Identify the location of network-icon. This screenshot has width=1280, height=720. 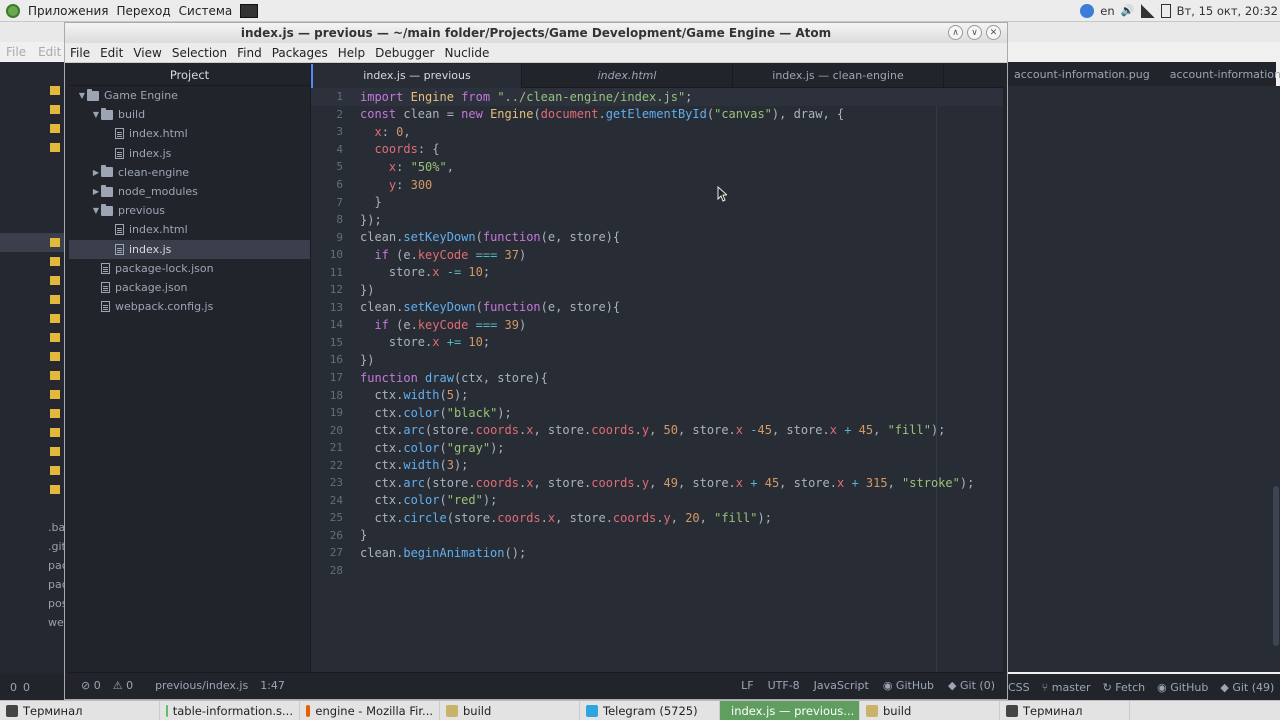
(1147, 11).